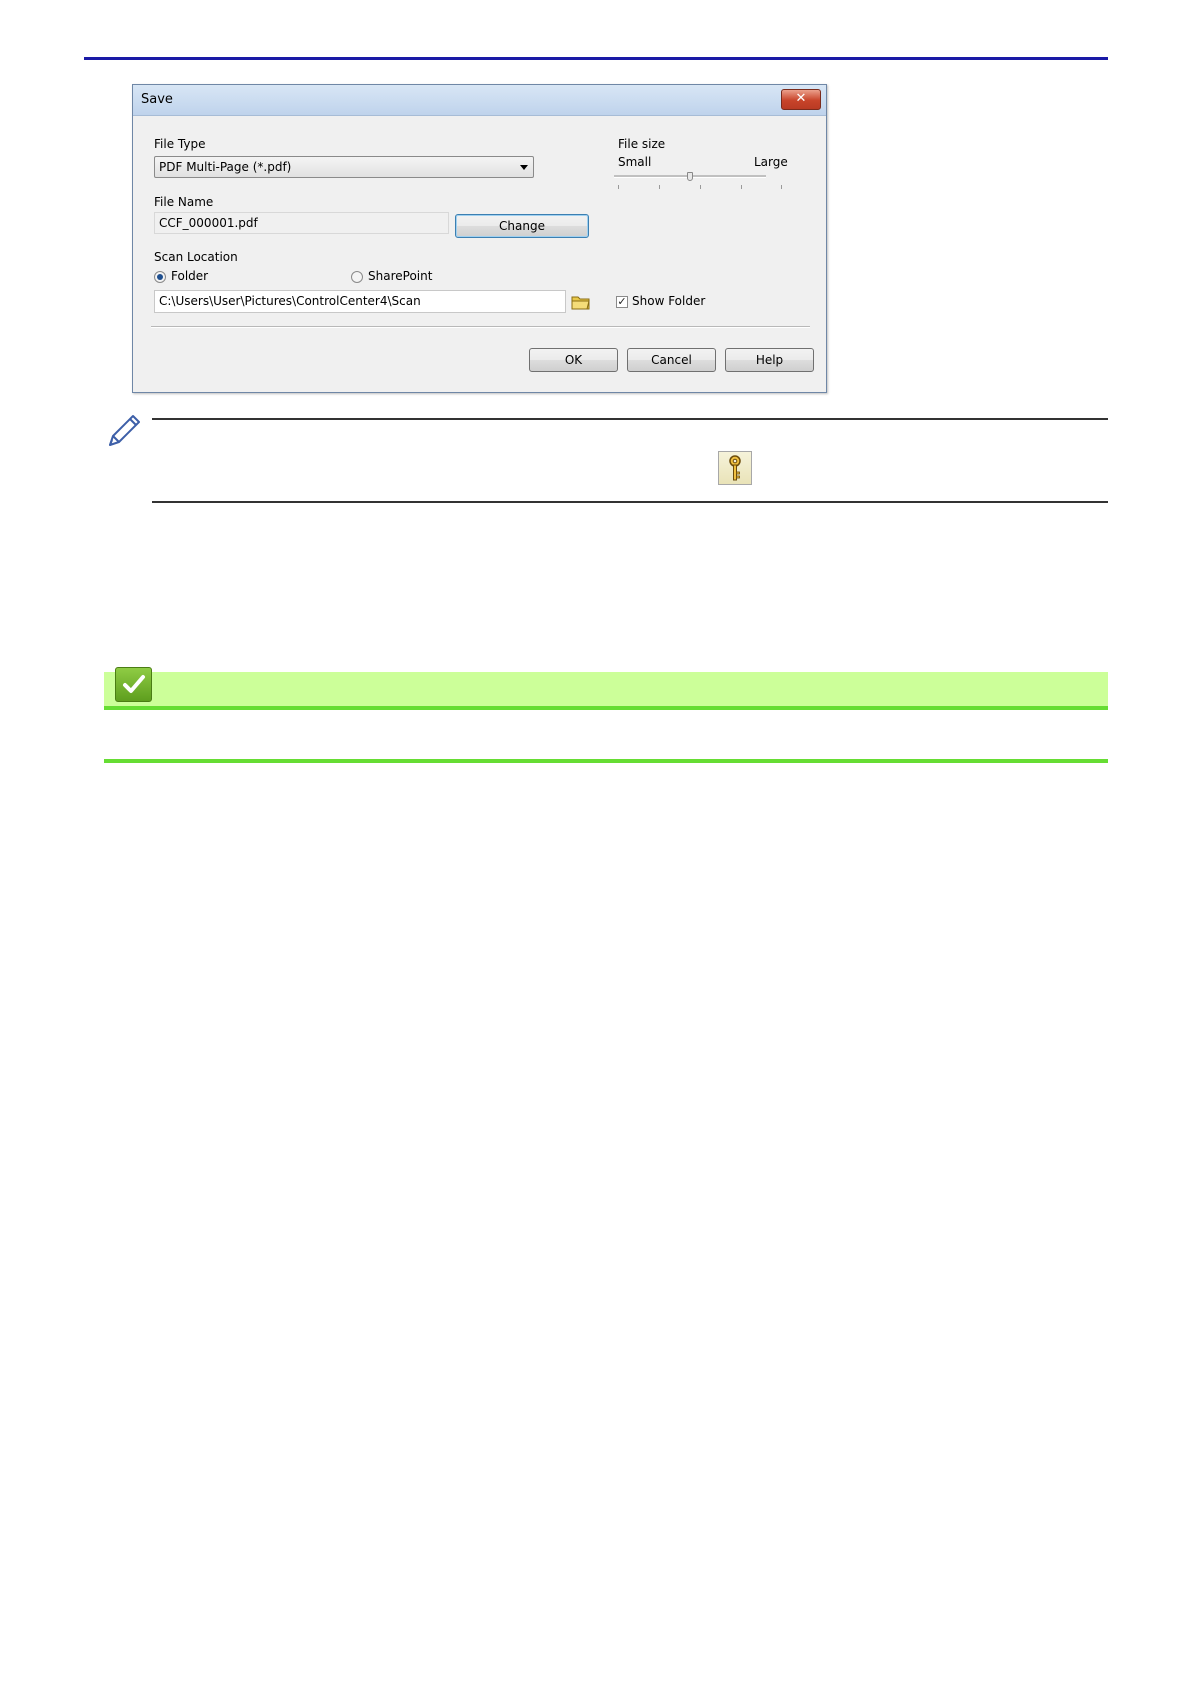 The width and height of the screenshot is (1190, 1684). I want to click on file-type-select: PDF Multi-Page (*.pdf), so click(344, 167).